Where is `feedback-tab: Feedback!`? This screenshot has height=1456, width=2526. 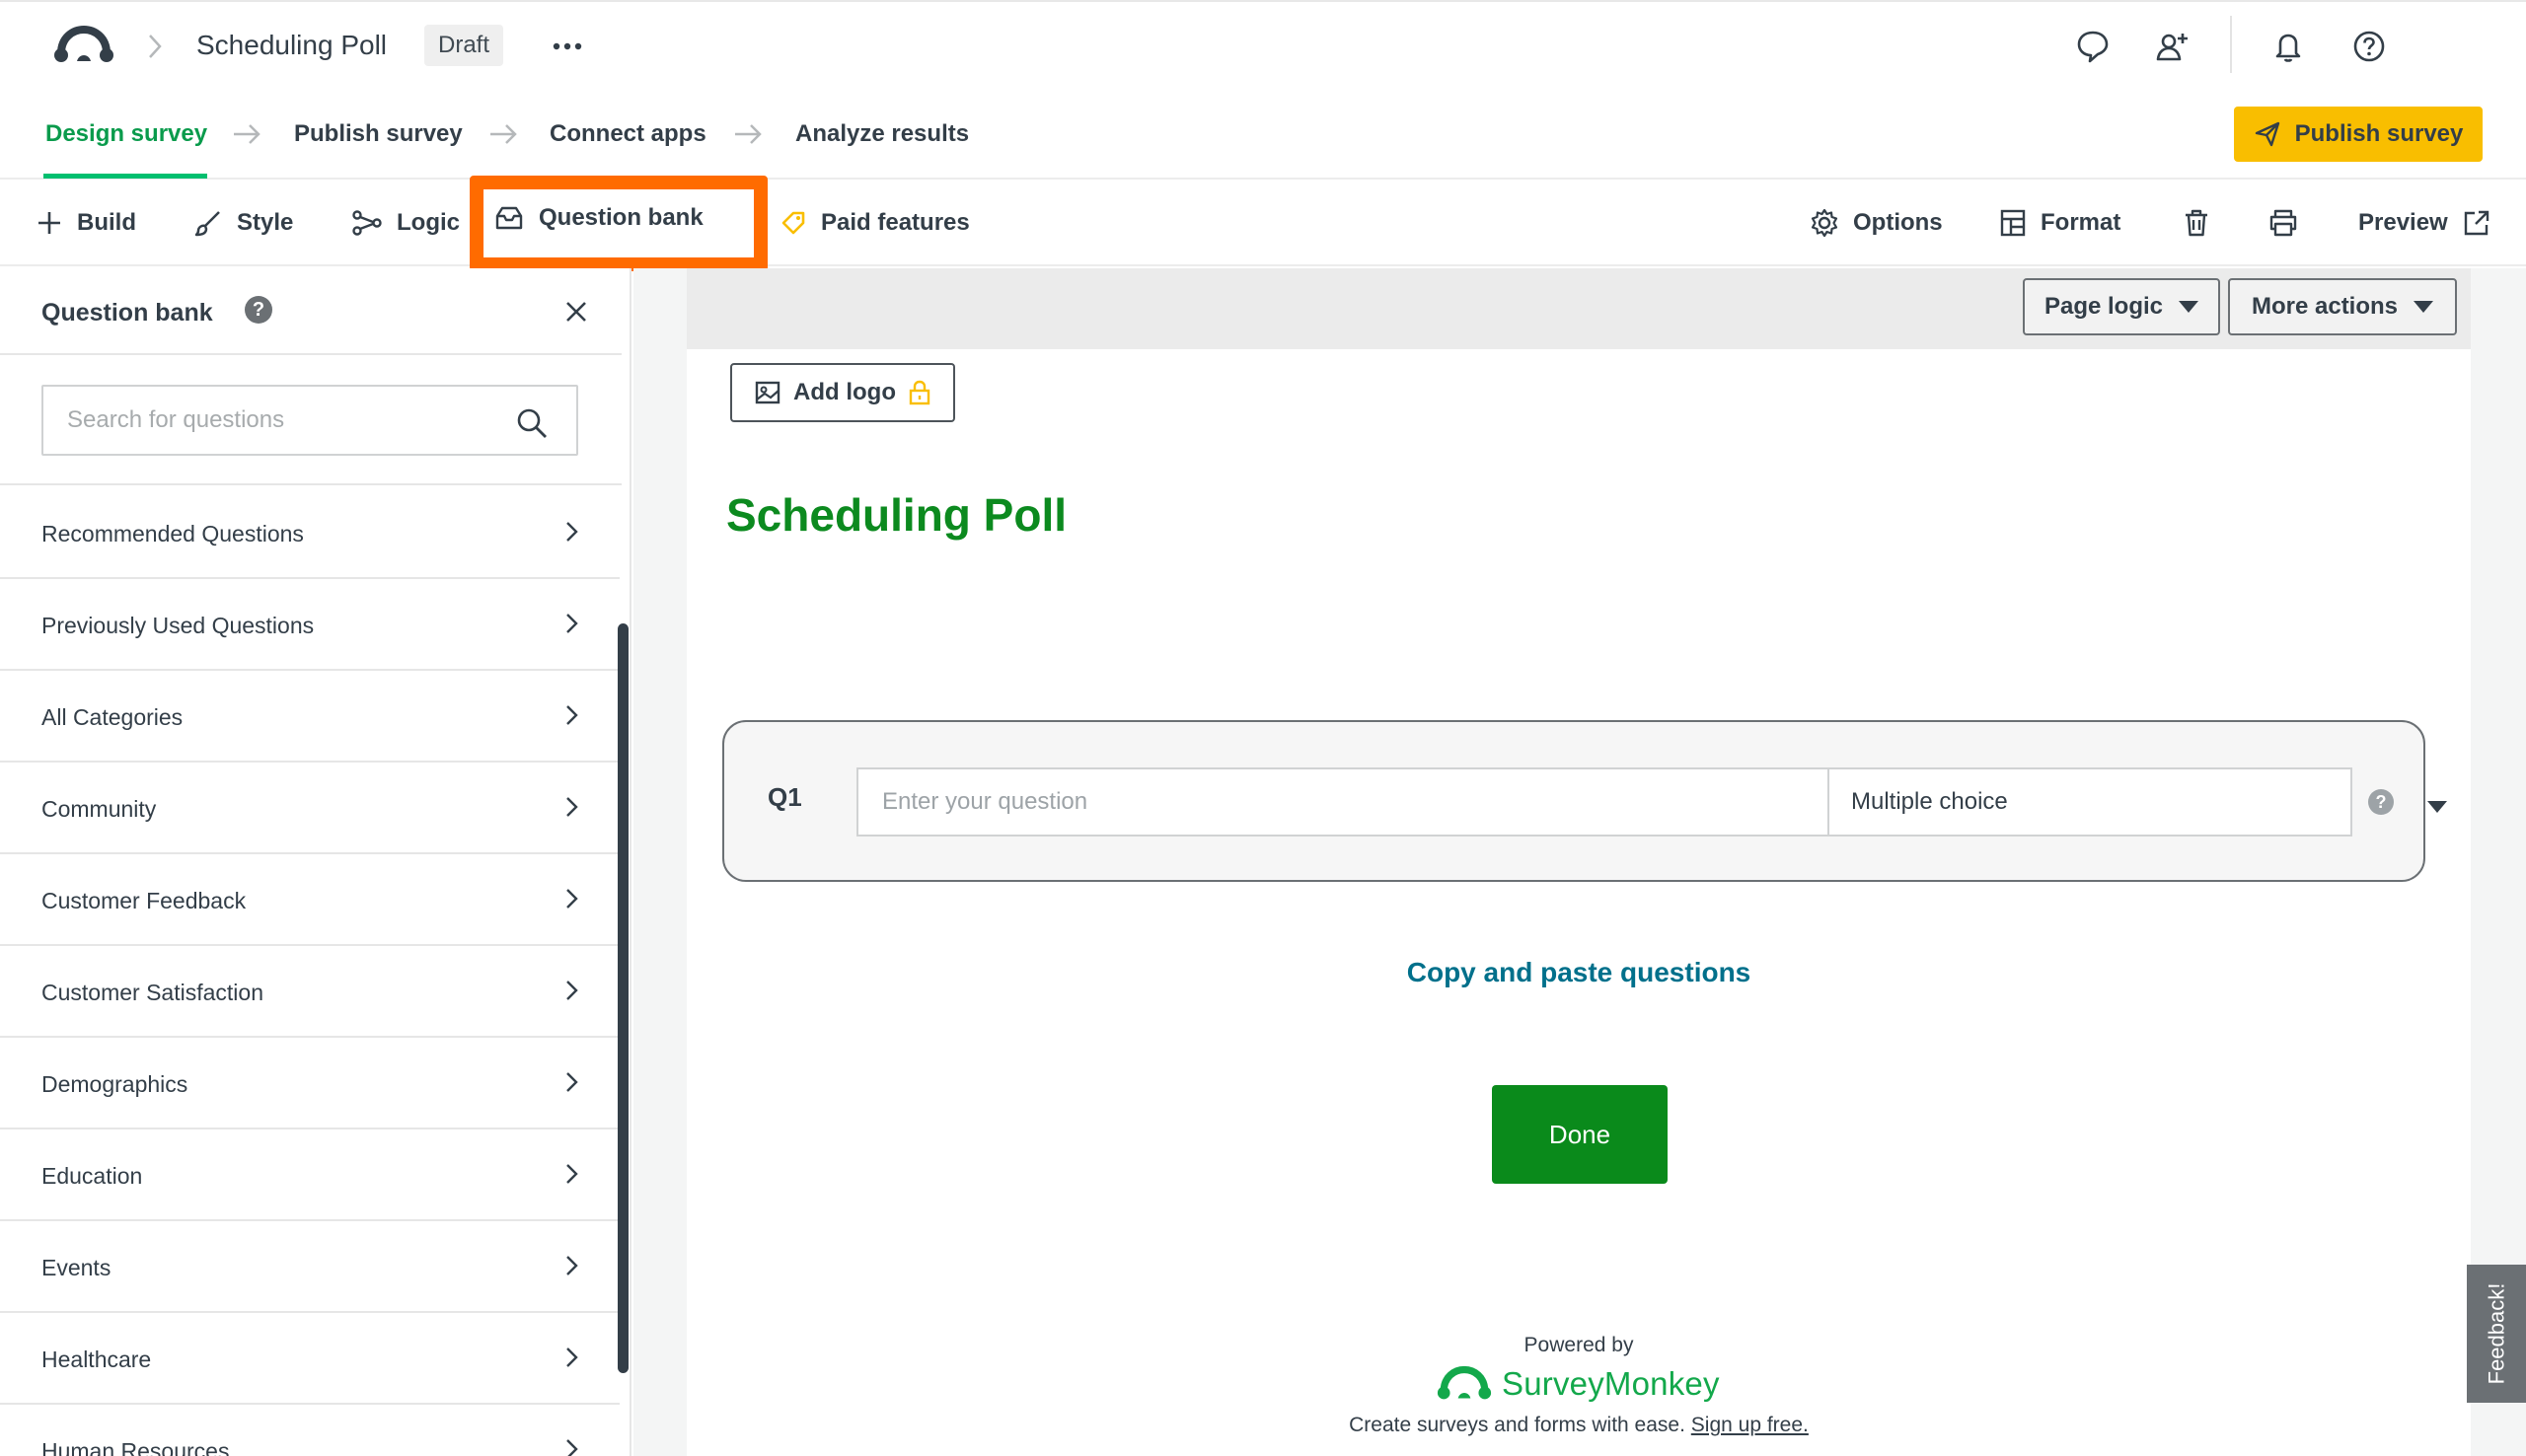 feedback-tab: Feedback! is located at coordinates (2496, 1334).